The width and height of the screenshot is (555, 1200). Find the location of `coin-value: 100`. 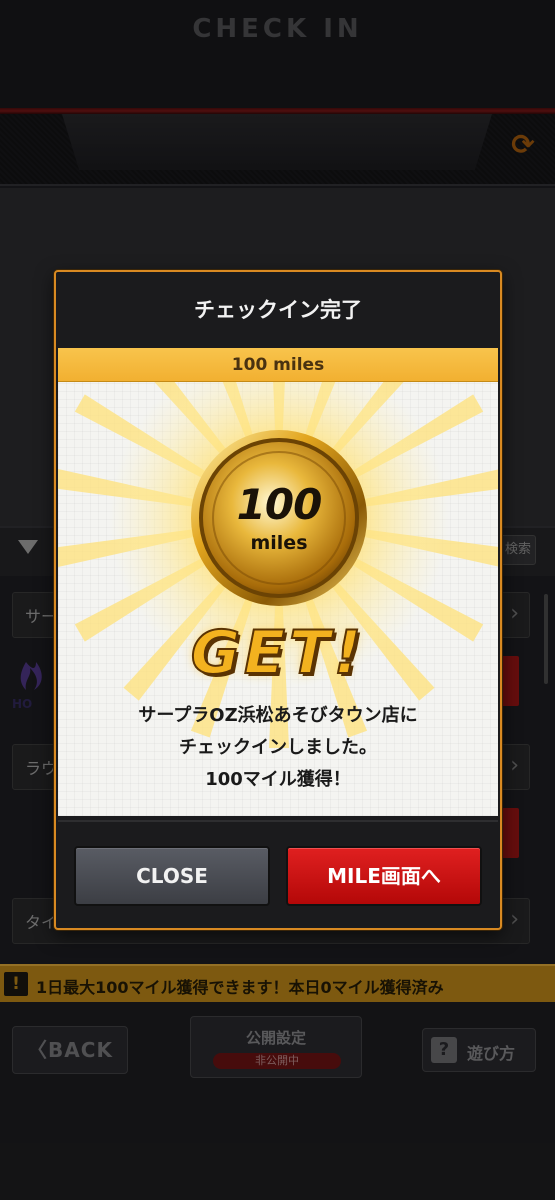

coin-value: 100 is located at coordinates (279, 504).